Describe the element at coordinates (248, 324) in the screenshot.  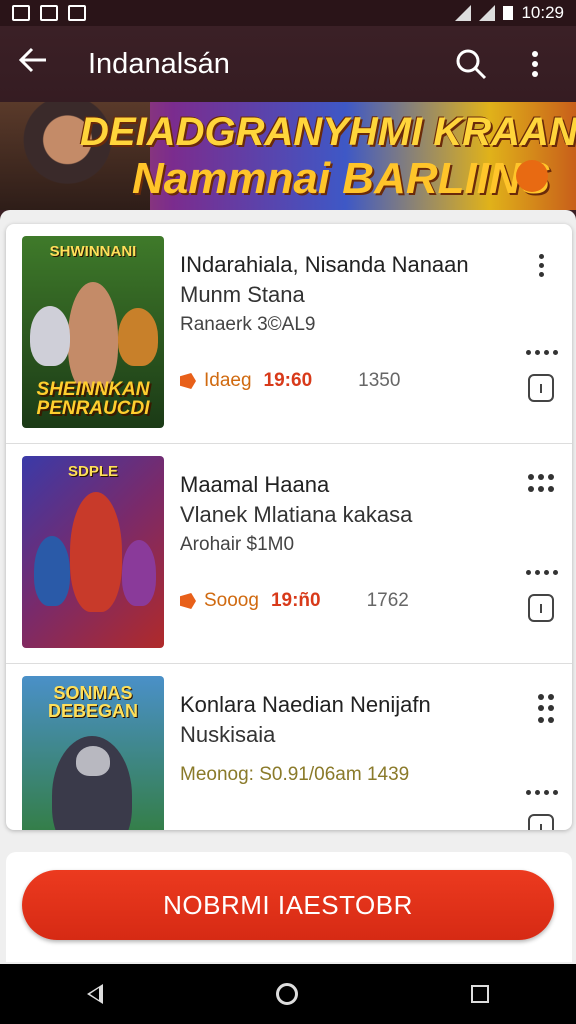
I see `game-meta: Ranaerk 3©AL9` at that location.